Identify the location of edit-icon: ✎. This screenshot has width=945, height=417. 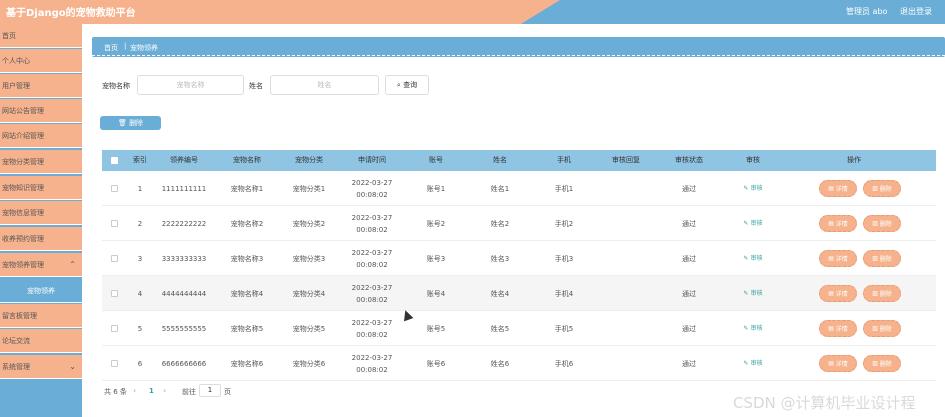
(746, 293).